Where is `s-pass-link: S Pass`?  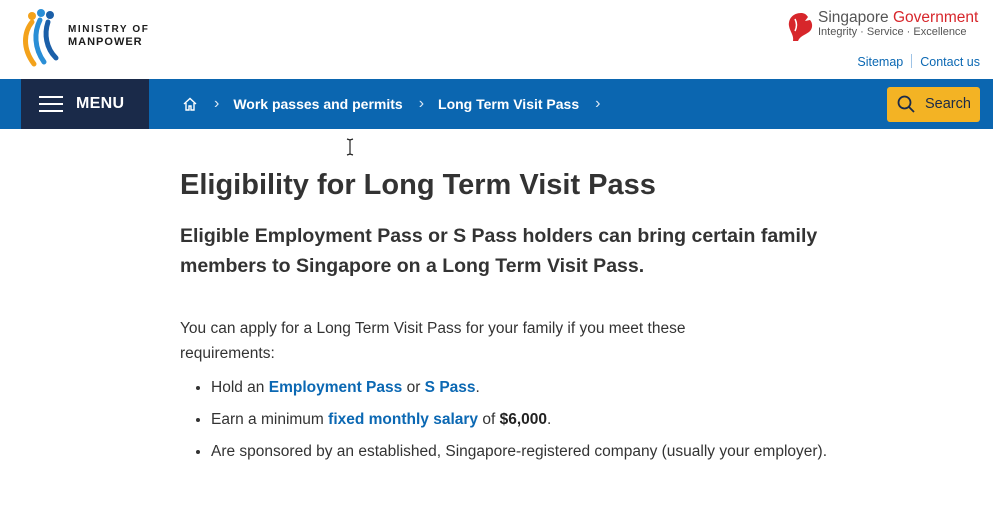
s-pass-link: S Pass is located at coordinates (450, 387).